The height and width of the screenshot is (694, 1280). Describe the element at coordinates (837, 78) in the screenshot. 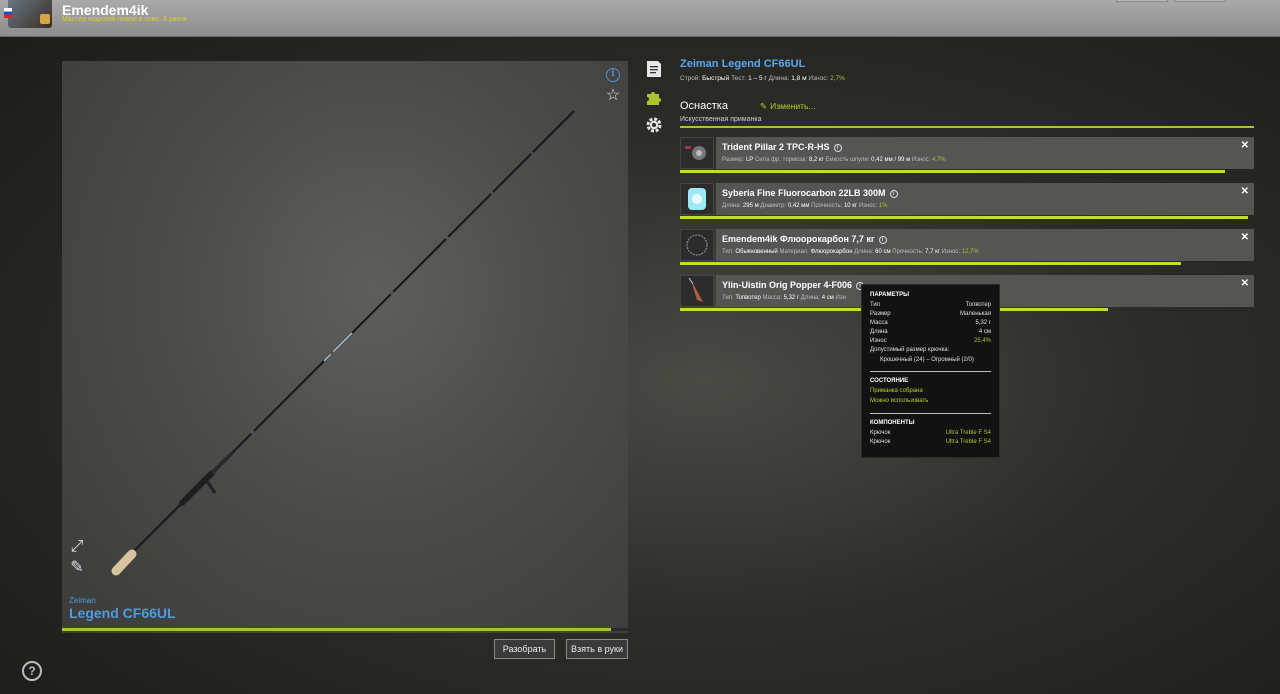

I see `stat-value: 2,7%` at that location.